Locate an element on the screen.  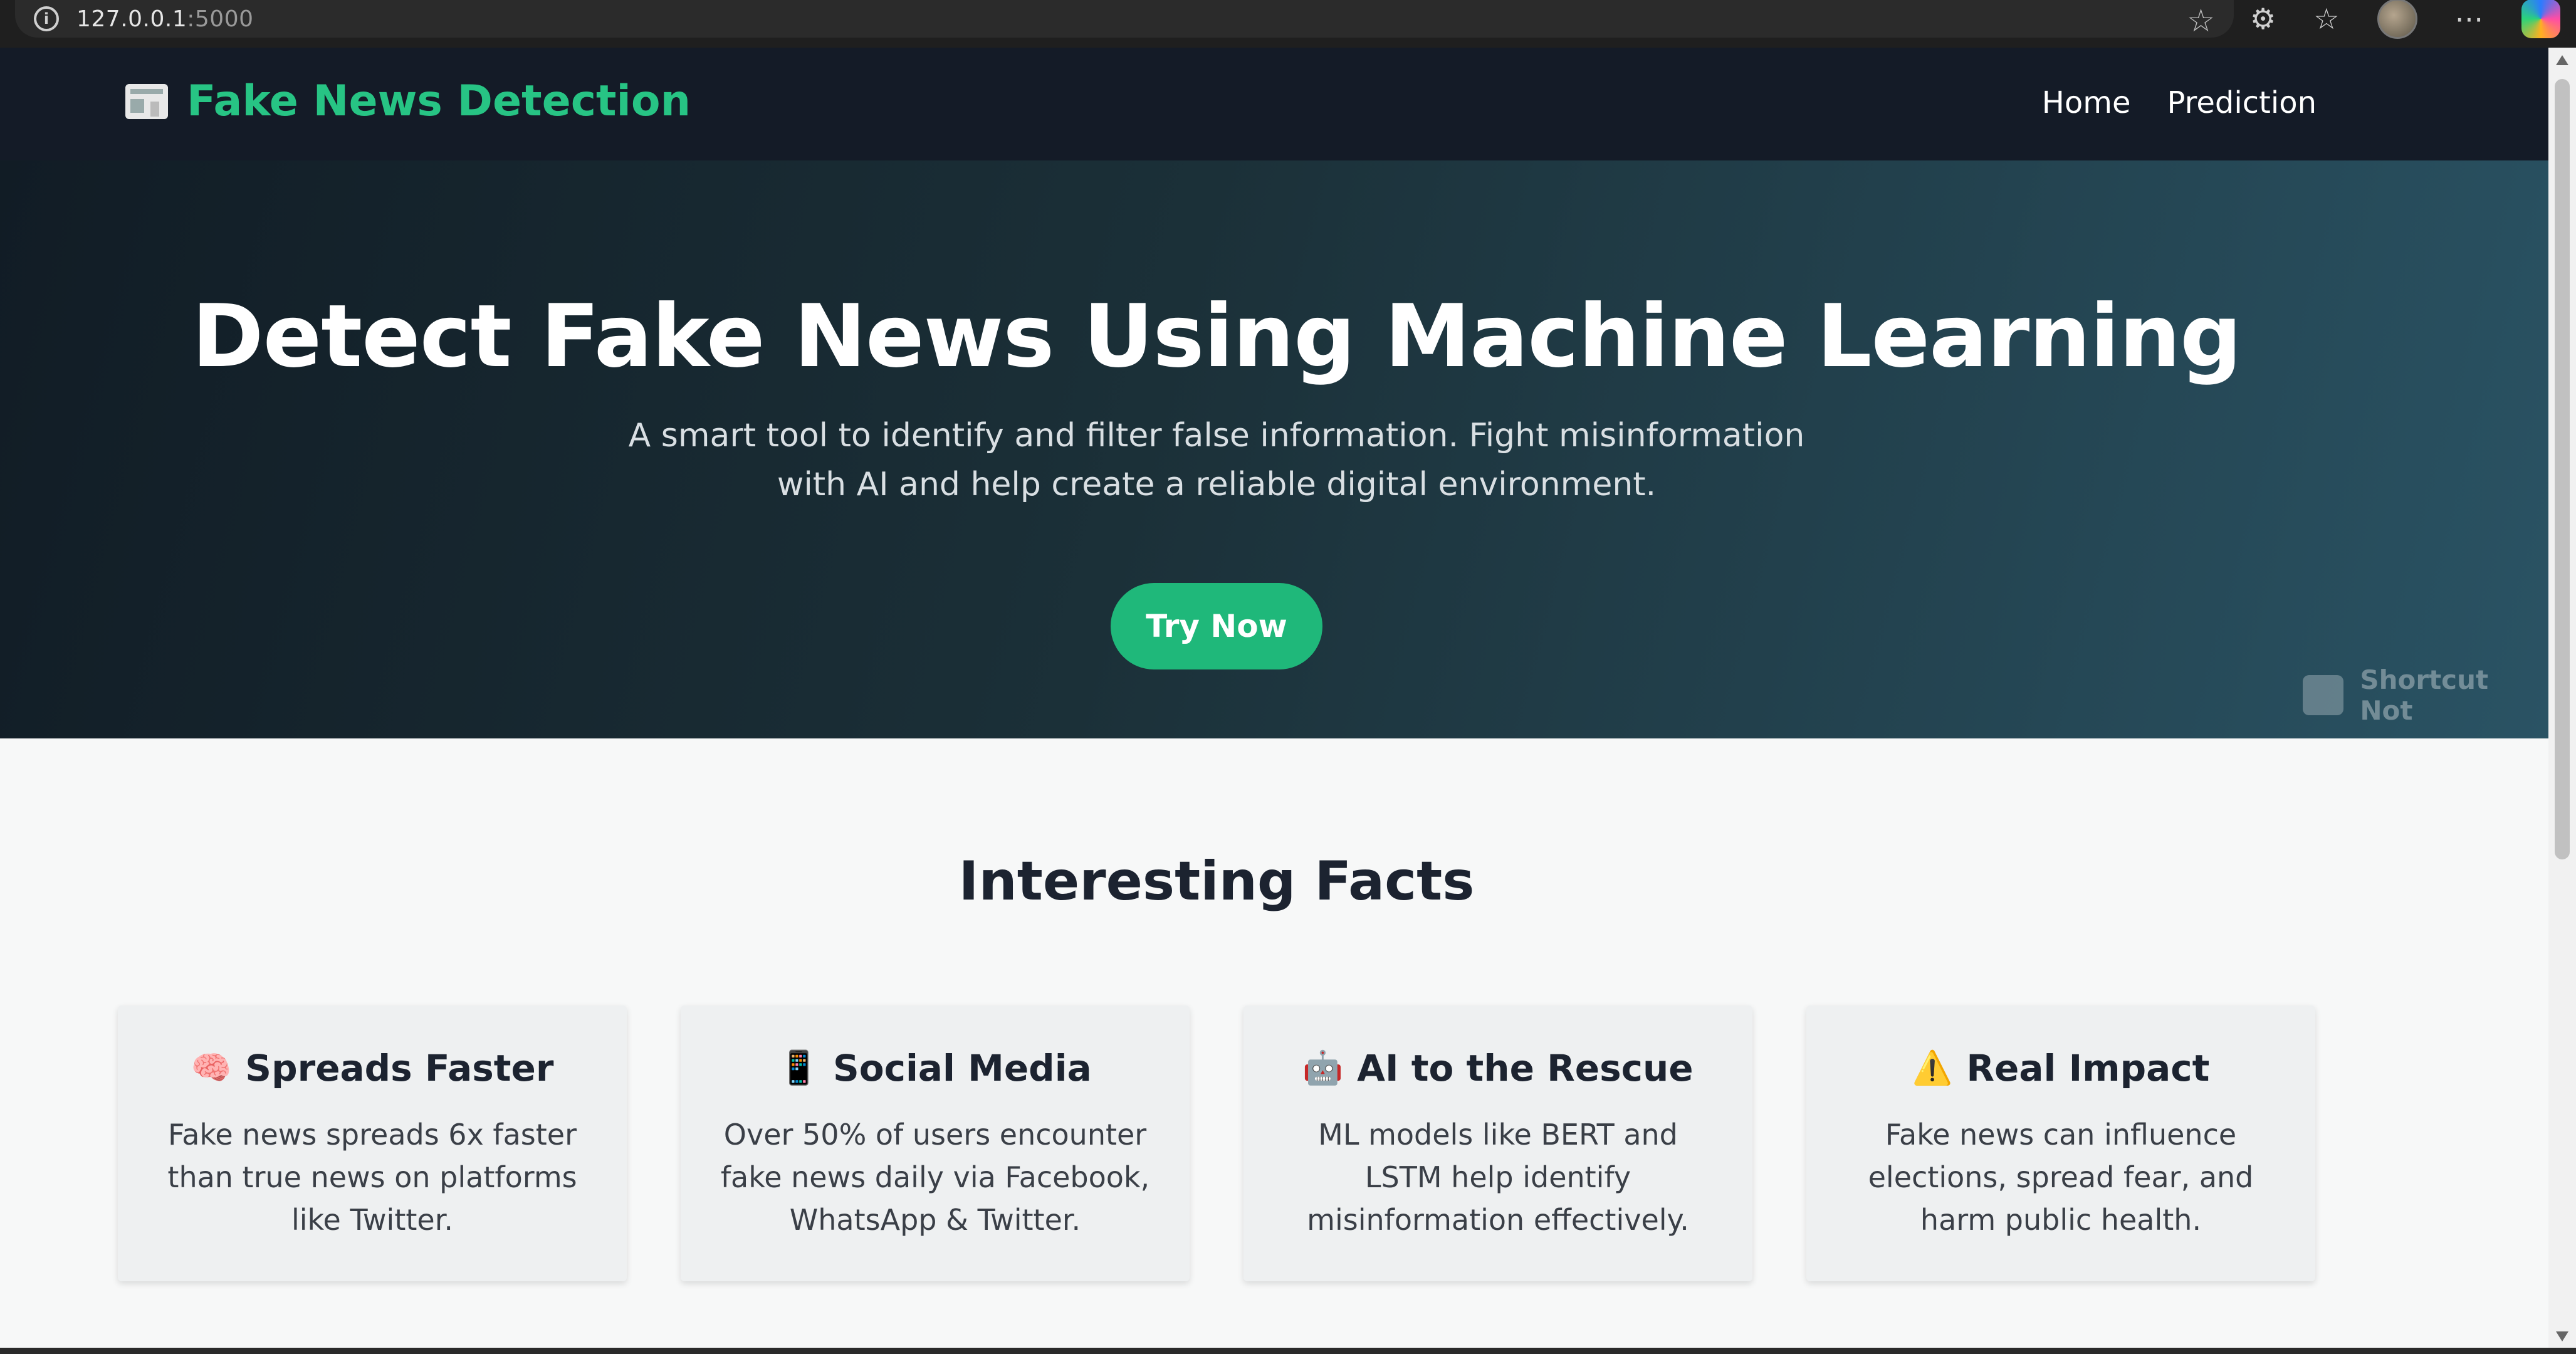
warning-icon: ⚠️ is located at coordinates (1932, 1068).